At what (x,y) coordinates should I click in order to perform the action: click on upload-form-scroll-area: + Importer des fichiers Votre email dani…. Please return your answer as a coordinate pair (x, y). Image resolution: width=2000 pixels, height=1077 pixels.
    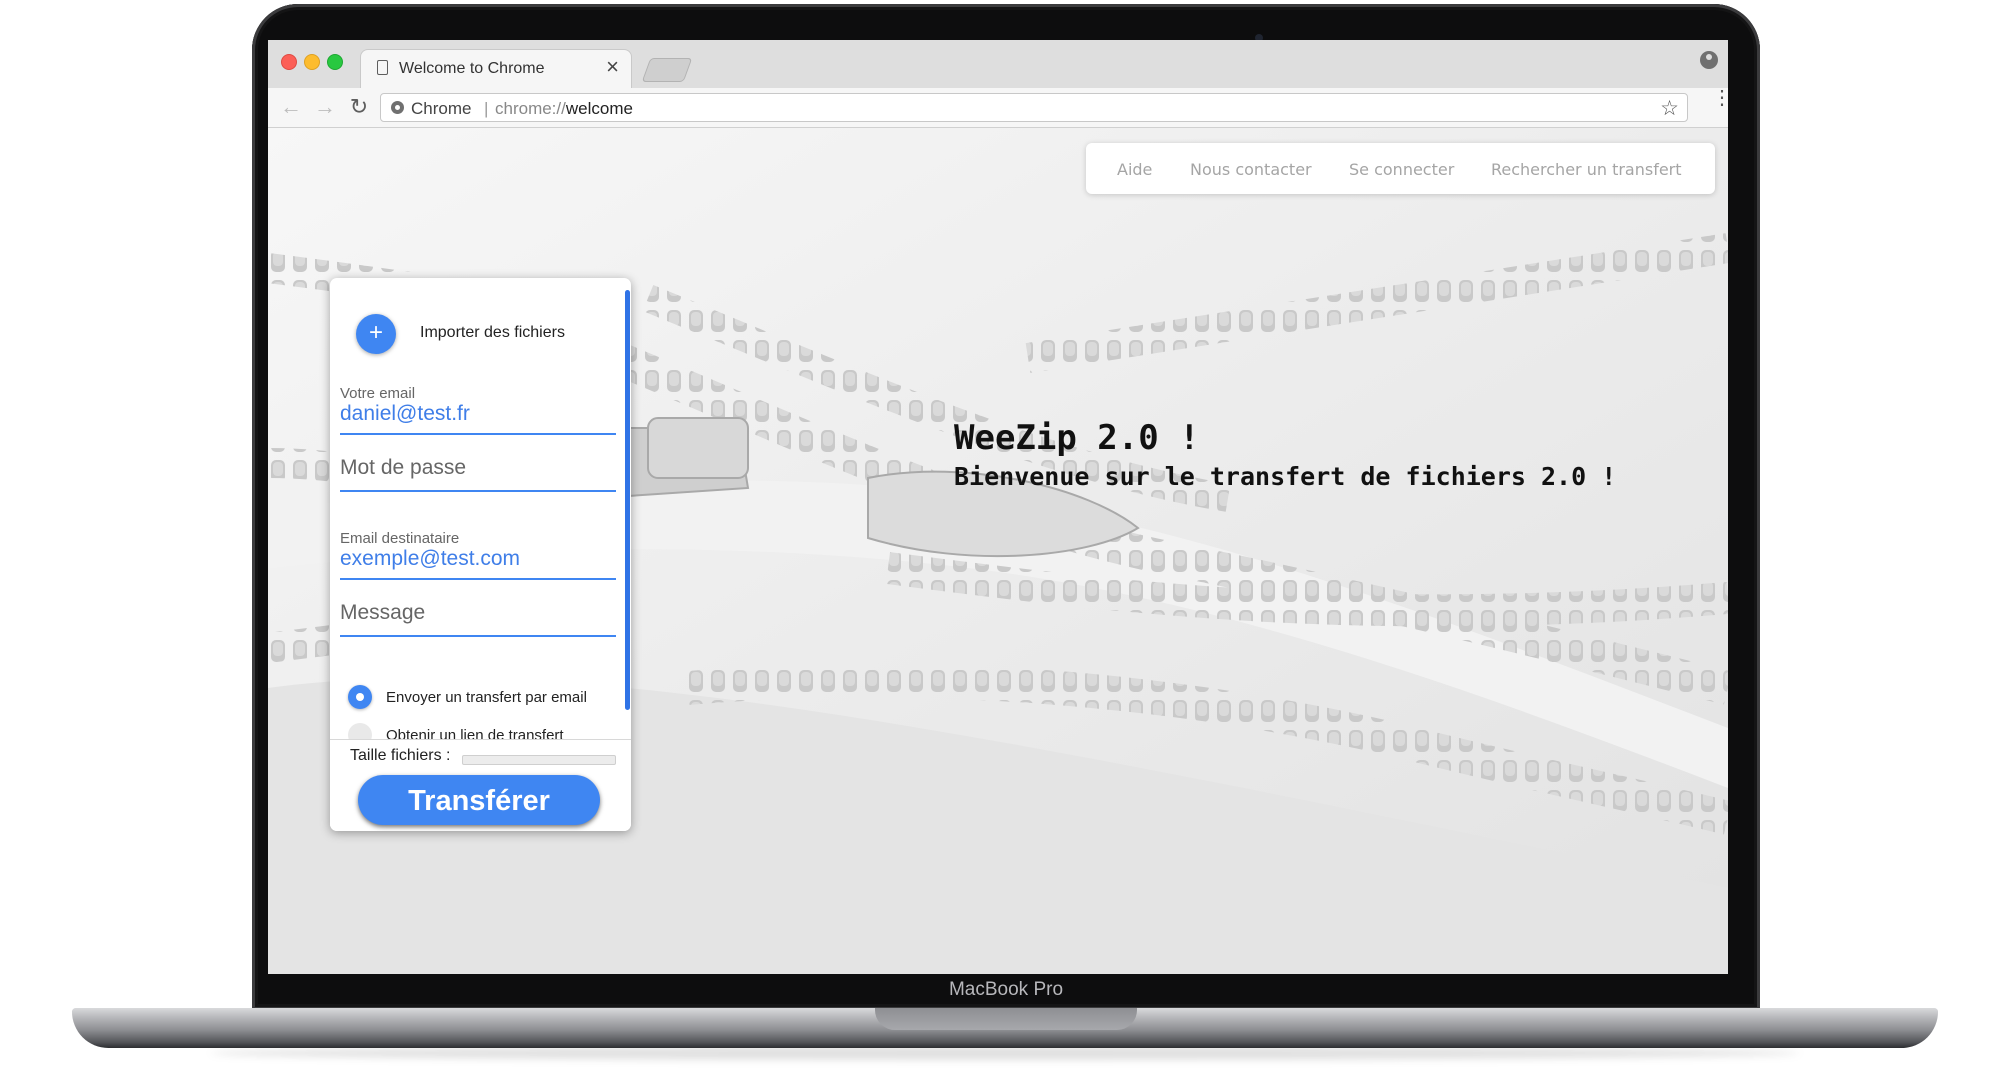
    Looking at the image, I should click on (480, 508).